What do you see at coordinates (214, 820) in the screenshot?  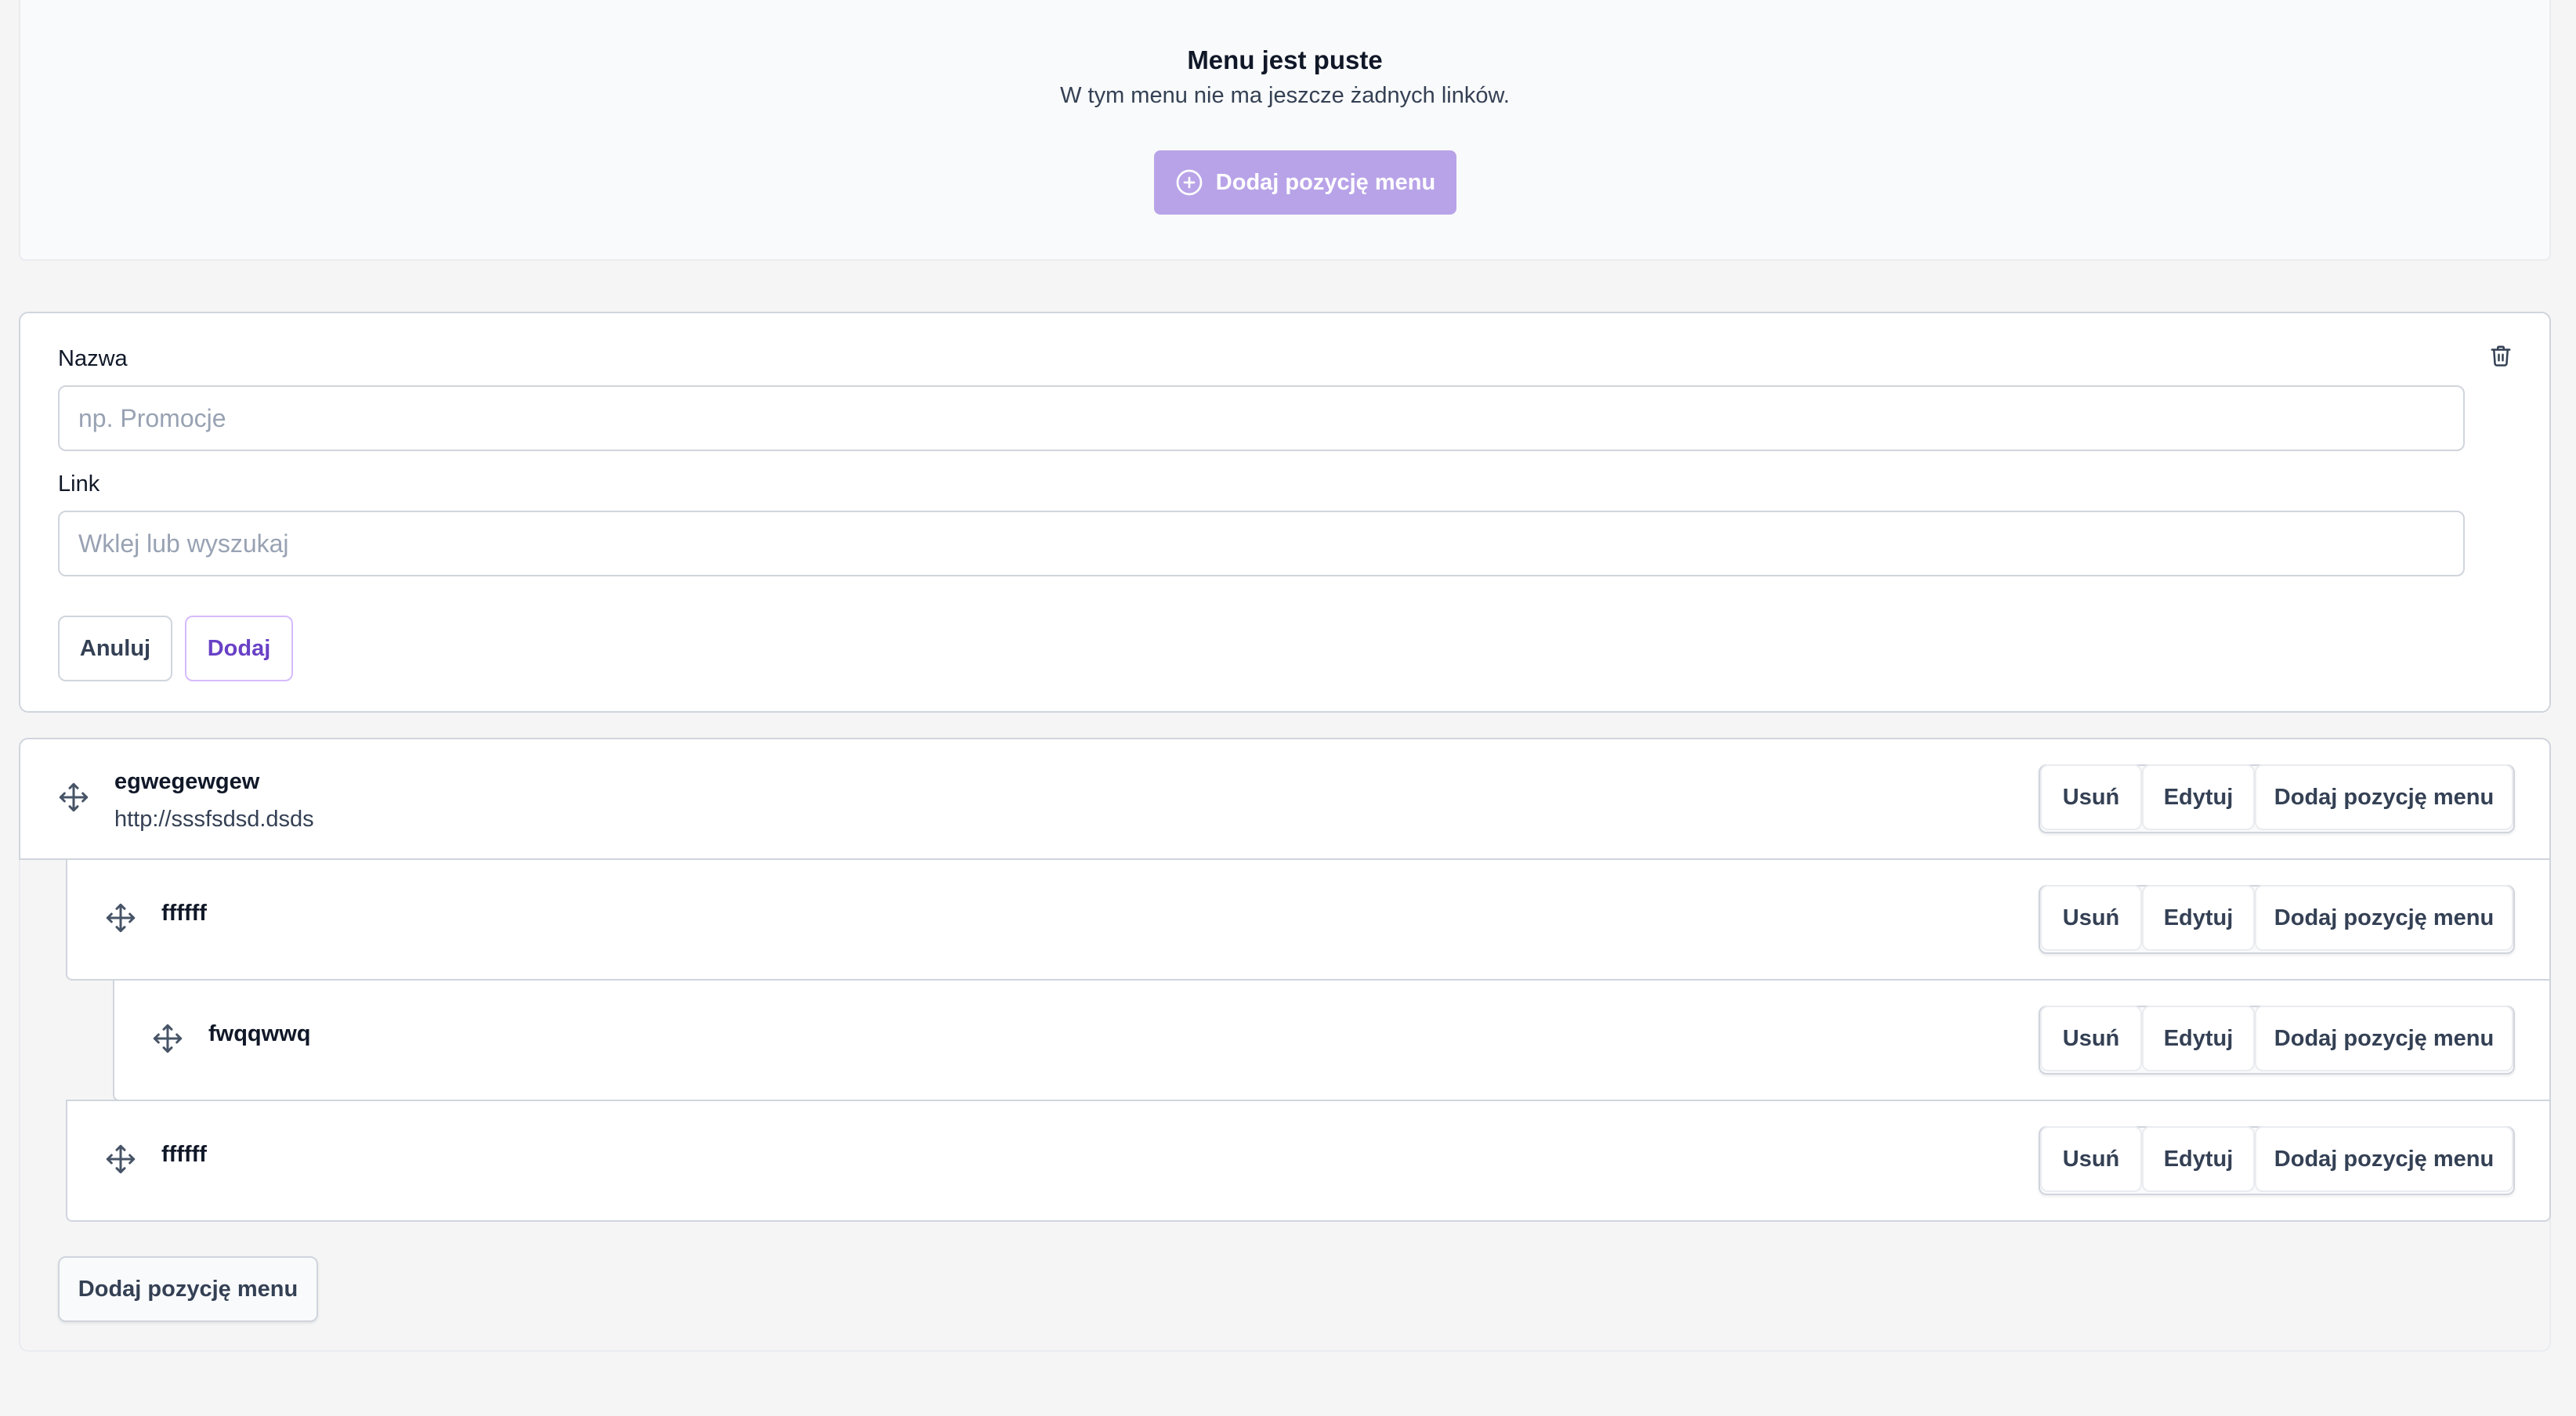 I see `menu-item-url: http://sssfsdsd.dsds` at bounding box center [214, 820].